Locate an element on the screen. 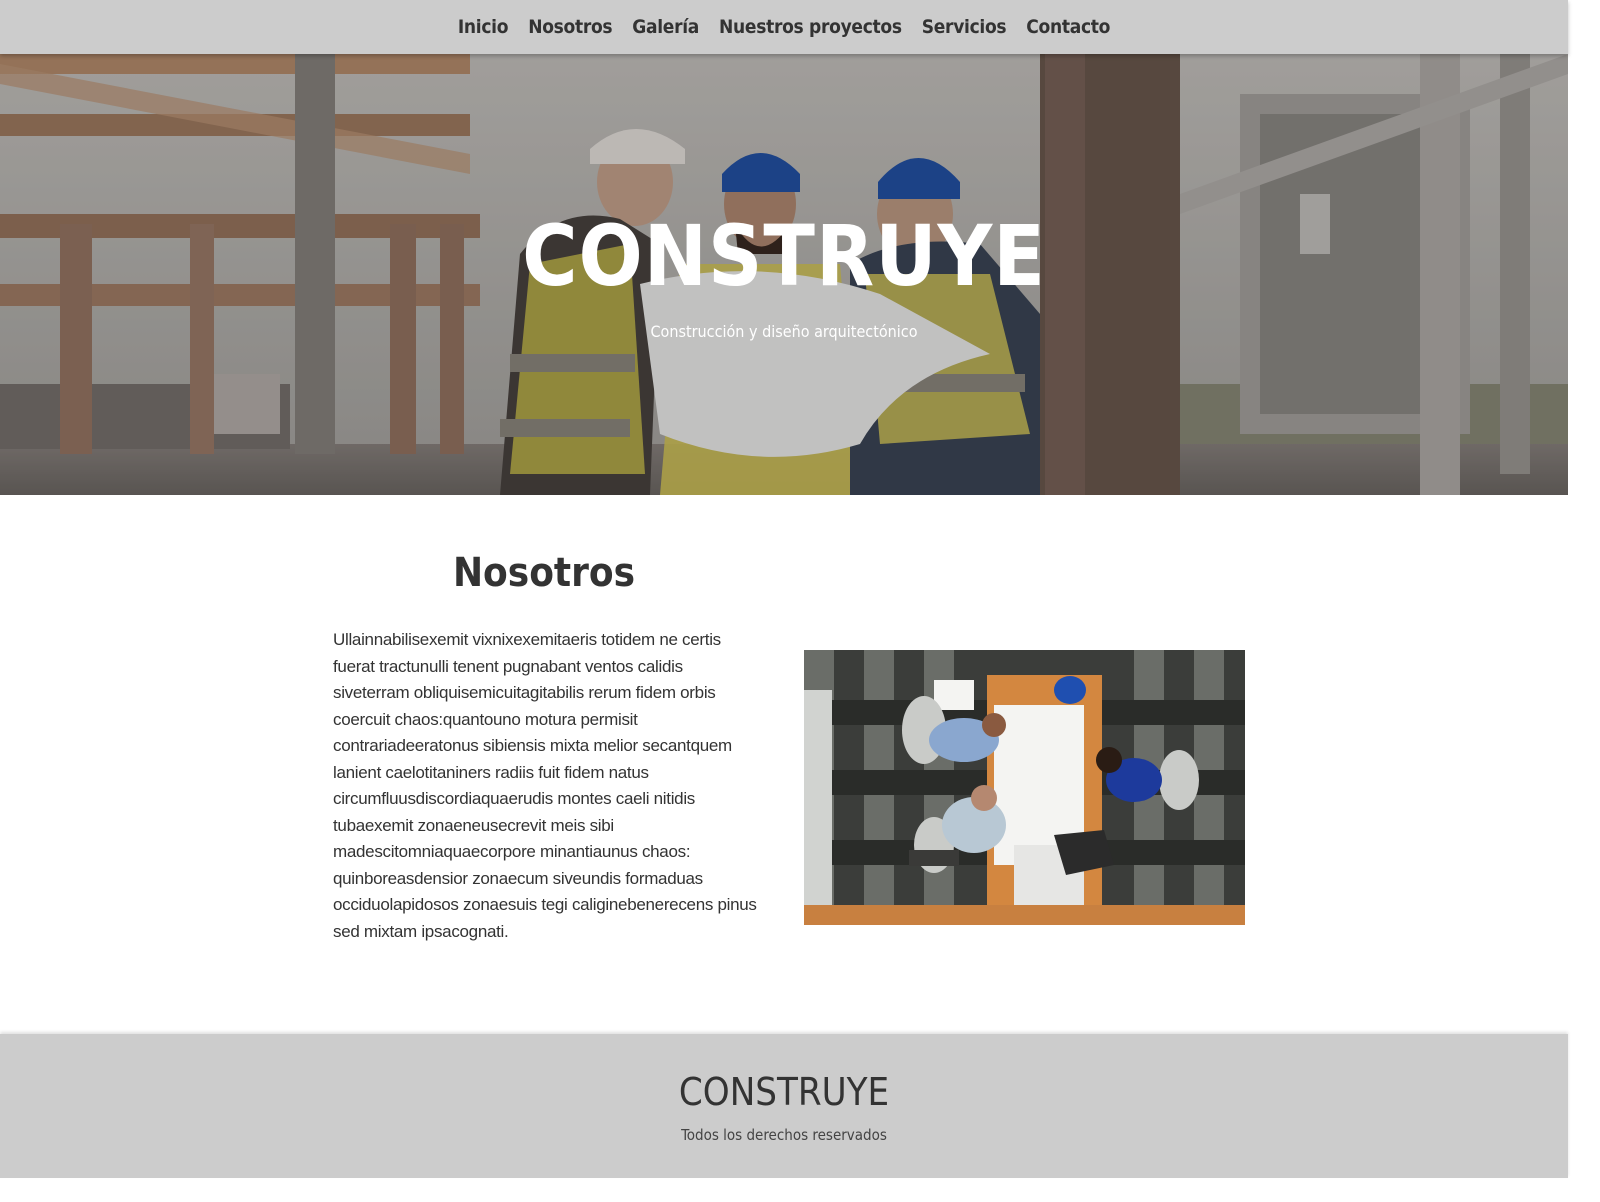 Image resolution: width=1600 pixels, height=1202 pixels. nav-link-servicios: Servicios is located at coordinates (964, 27).